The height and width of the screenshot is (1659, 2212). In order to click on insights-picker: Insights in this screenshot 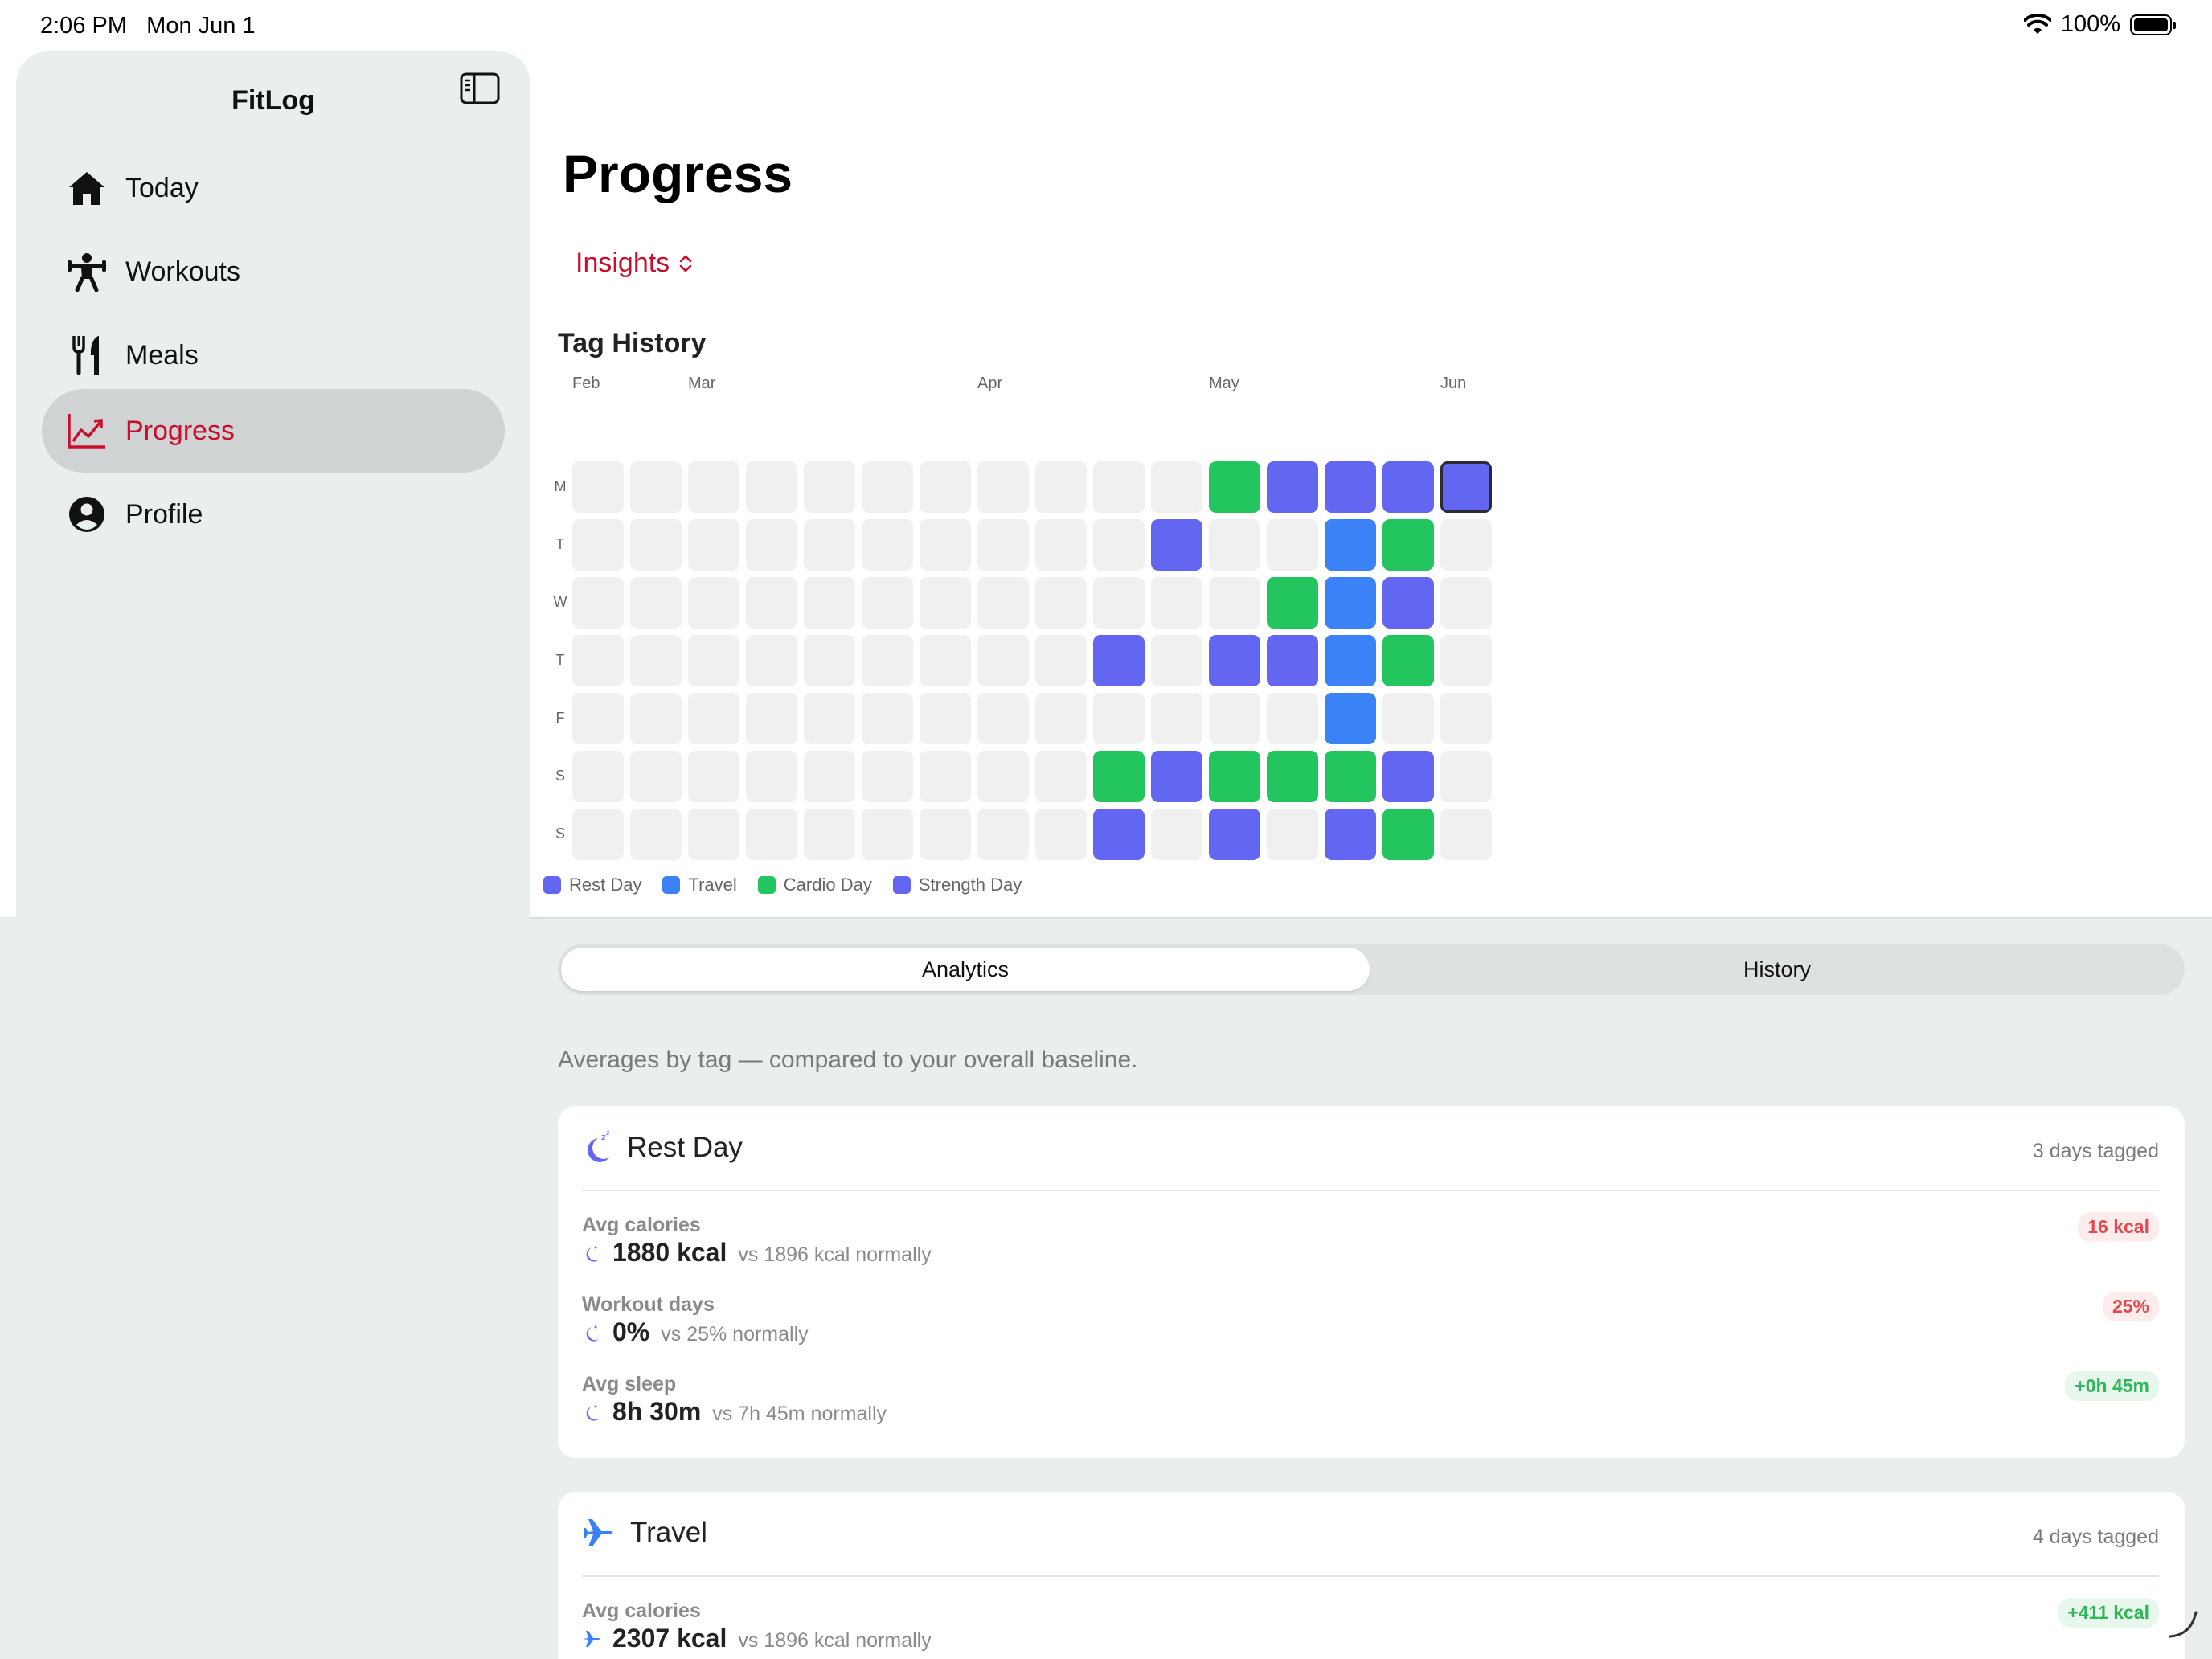, I will do `click(635, 263)`.